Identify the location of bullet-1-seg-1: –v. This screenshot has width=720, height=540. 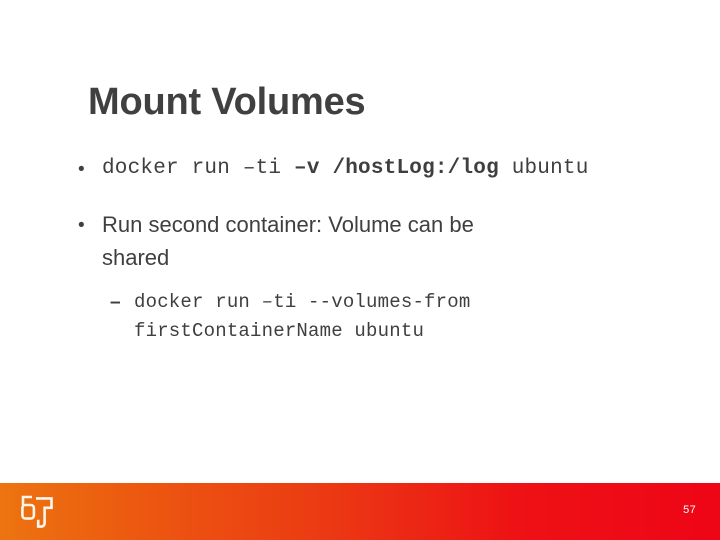
(307, 168).